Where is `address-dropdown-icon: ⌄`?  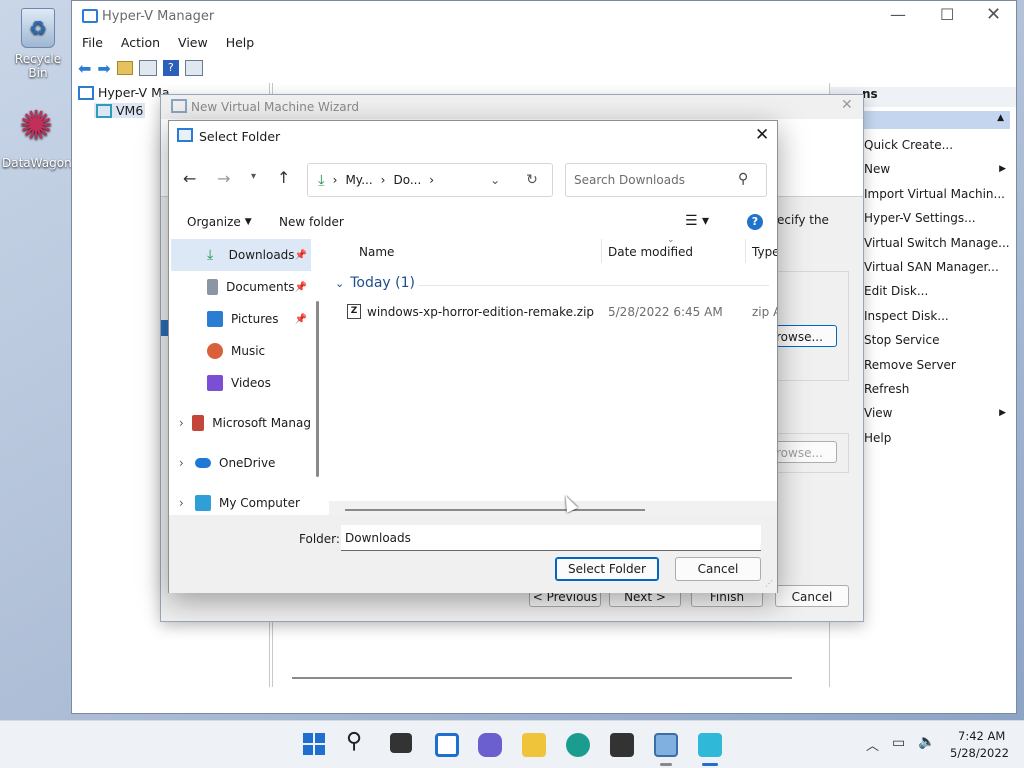
address-dropdown-icon: ⌄ is located at coordinates (495, 180).